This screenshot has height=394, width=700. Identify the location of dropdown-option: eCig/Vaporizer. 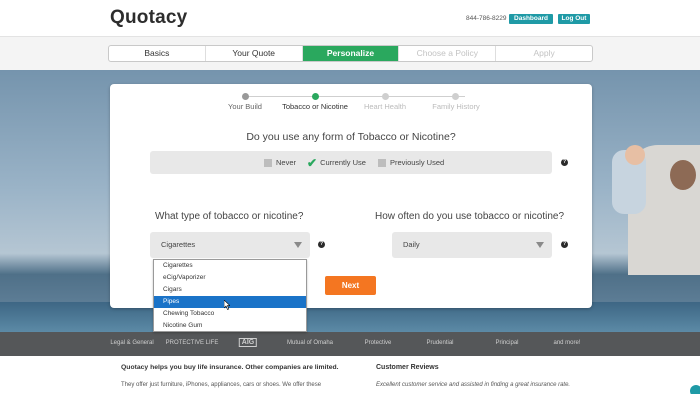
(230, 278).